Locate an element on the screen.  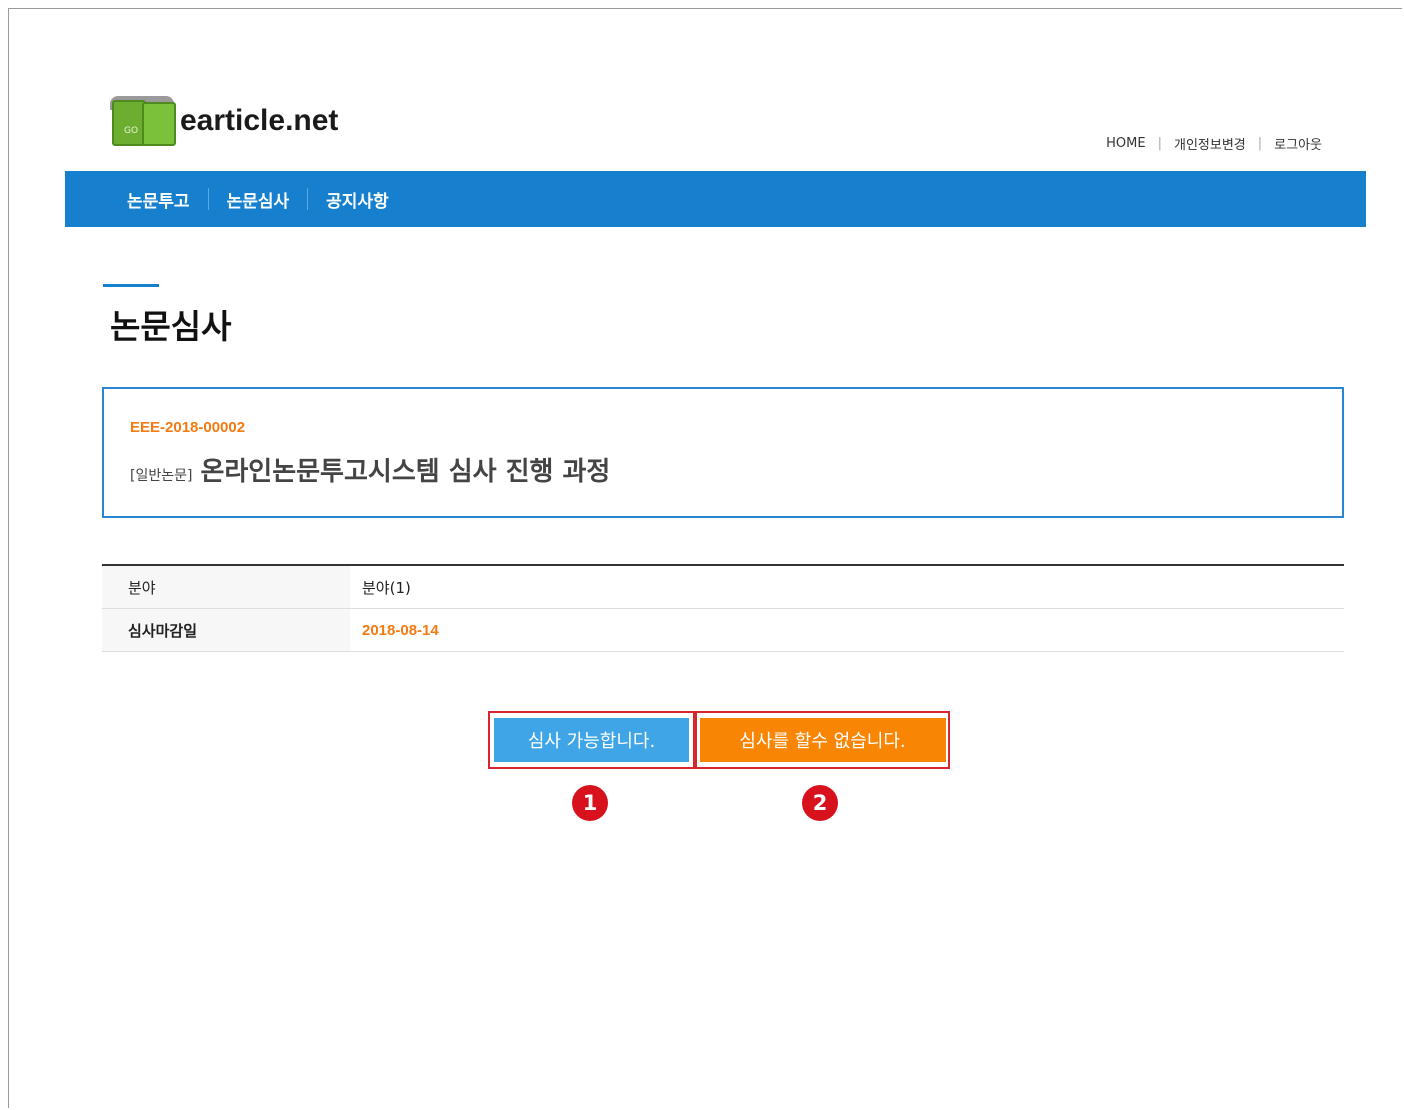
annotation-badge-1: 1 is located at coordinates (590, 803).